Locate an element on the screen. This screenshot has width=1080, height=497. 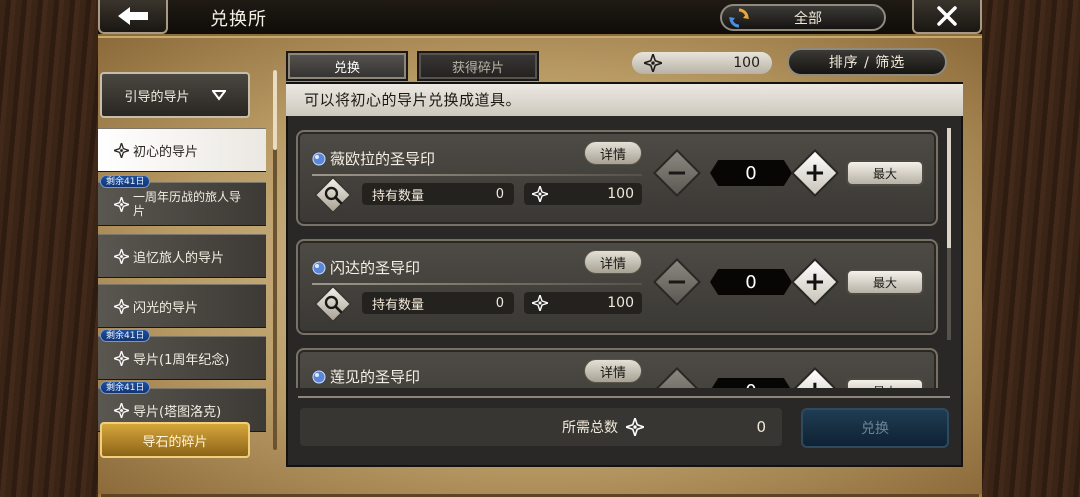
item-name: 闪达的圣导印 is located at coordinates (375, 268).